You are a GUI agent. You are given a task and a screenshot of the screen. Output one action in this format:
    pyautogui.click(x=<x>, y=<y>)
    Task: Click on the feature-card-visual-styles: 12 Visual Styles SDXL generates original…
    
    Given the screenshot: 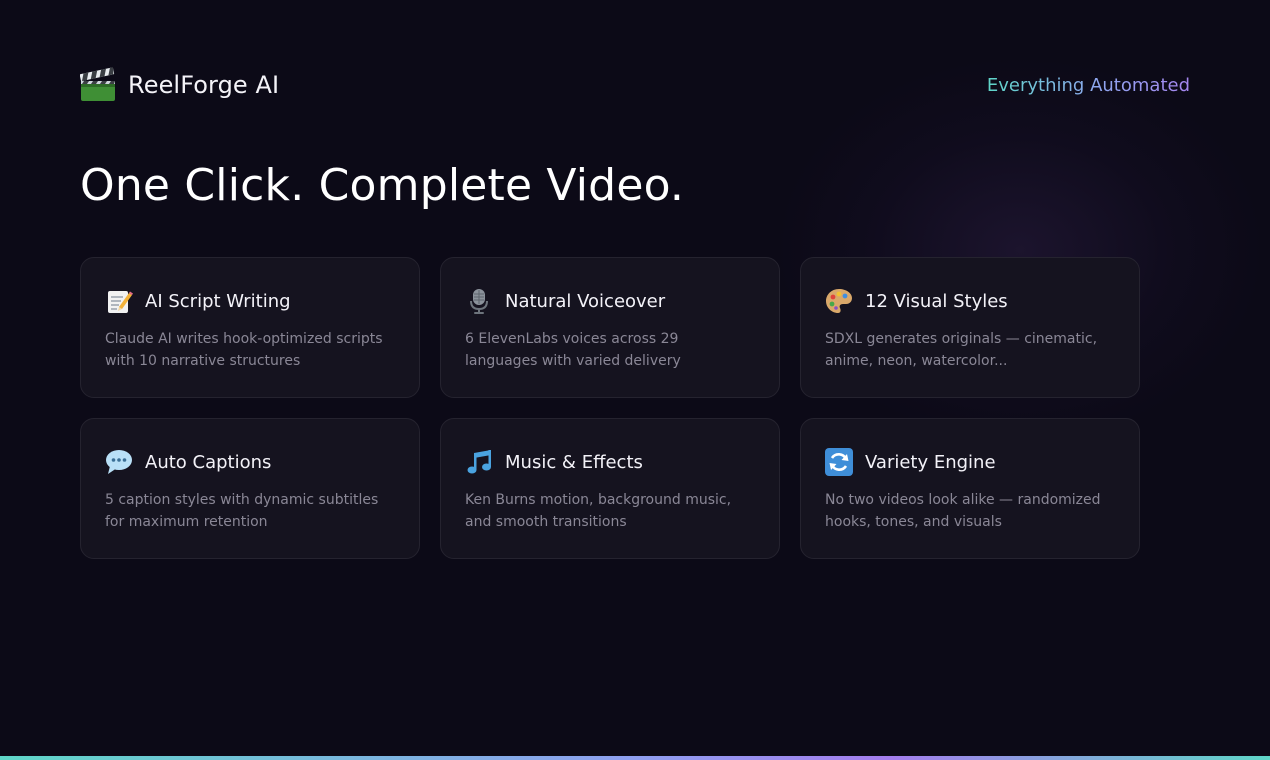 What is the action you would take?
    pyautogui.click(x=970, y=327)
    